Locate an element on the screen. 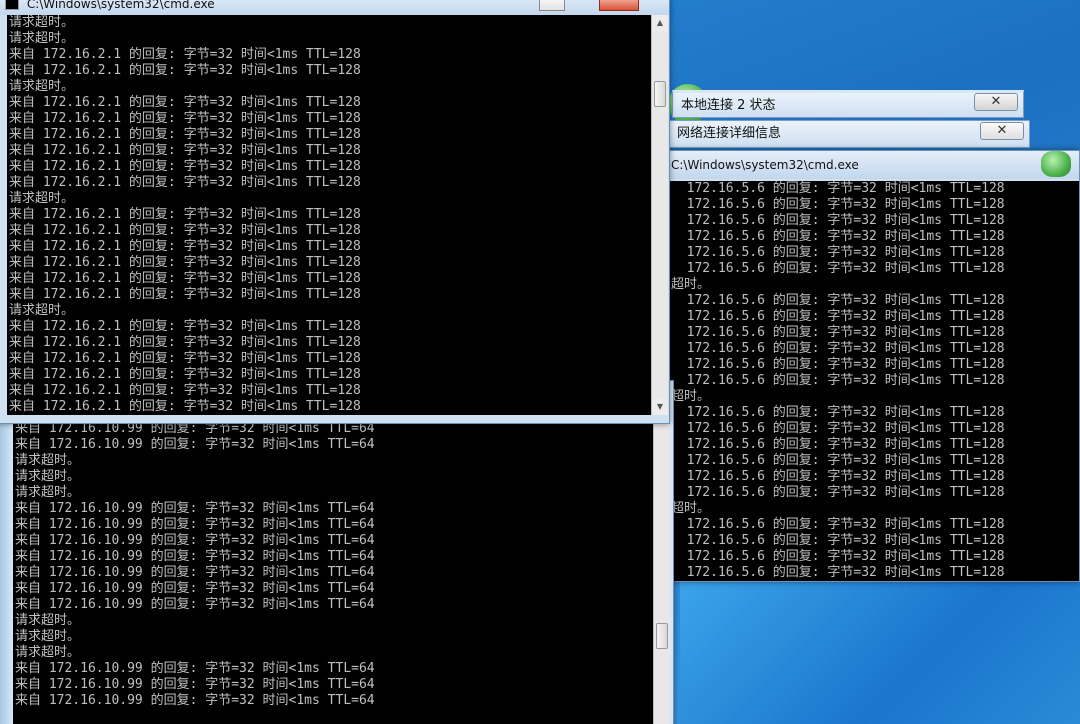  scroll-up-arrow-icon: ▲ is located at coordinates (660, 23).